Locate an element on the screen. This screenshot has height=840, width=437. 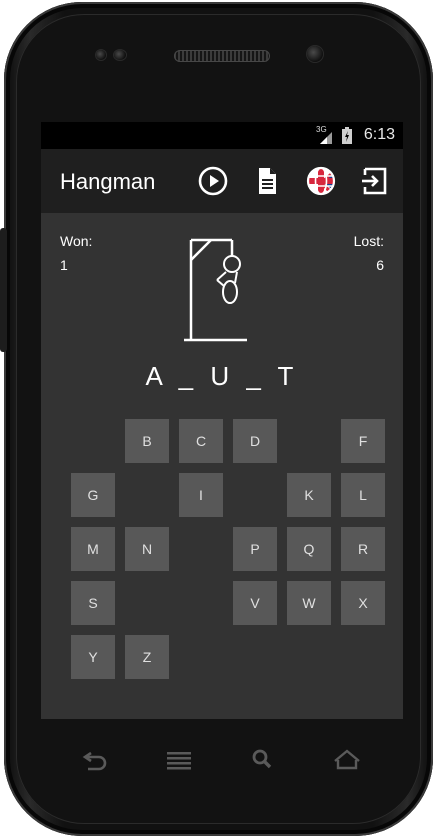
letter-key-label: G is located at coordinates (93, 495).